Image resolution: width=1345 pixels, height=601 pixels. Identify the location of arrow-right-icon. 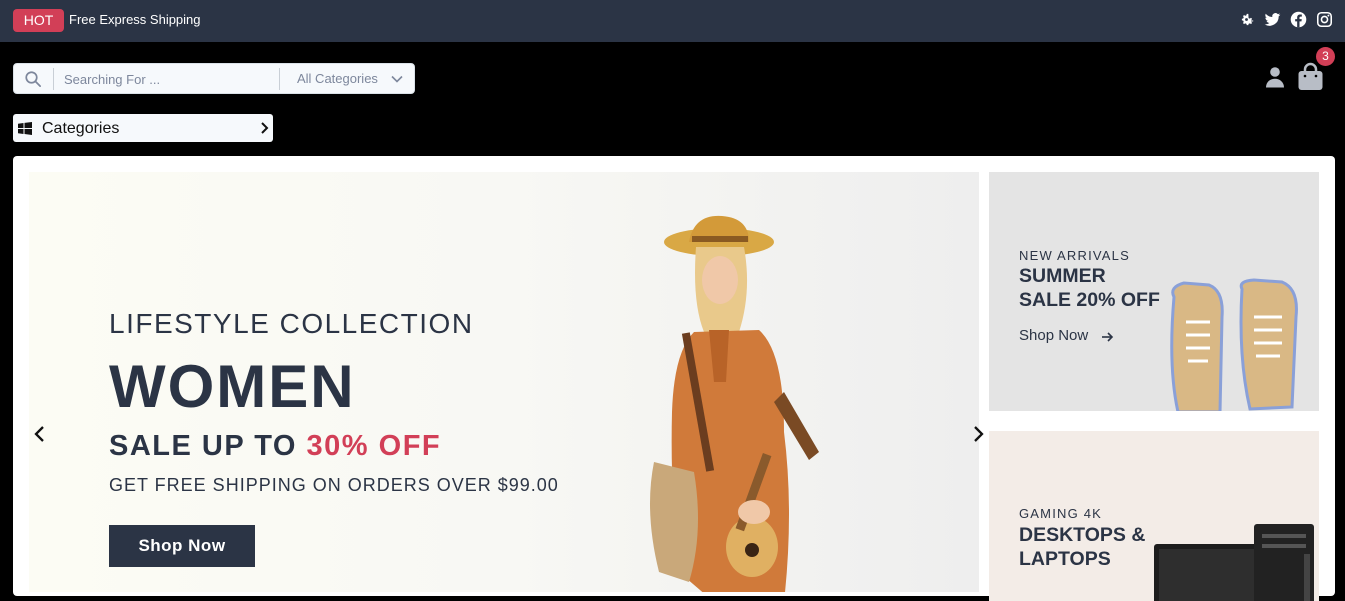
(1107, 336).